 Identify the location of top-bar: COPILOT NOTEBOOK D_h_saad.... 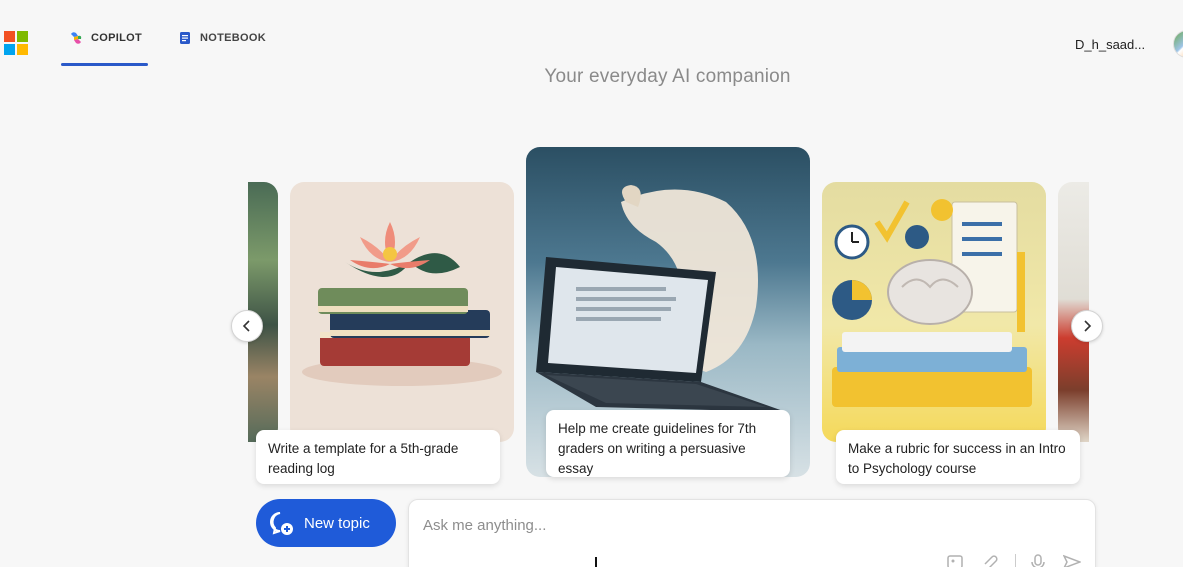
(591, 36).